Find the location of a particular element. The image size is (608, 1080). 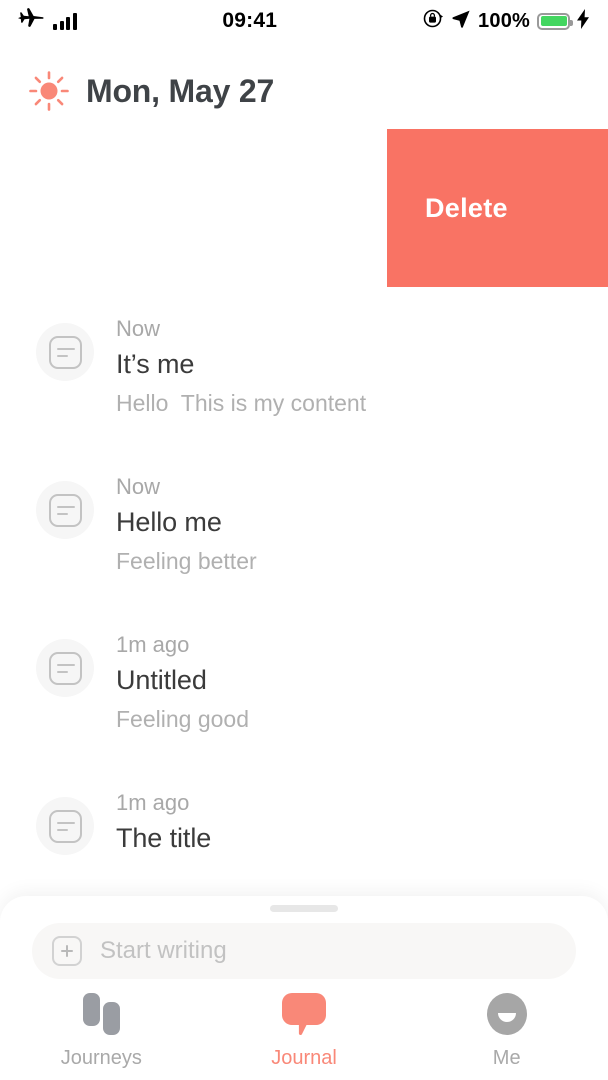

tab-journeys: Journeys is located at coordinates (101, 1031).